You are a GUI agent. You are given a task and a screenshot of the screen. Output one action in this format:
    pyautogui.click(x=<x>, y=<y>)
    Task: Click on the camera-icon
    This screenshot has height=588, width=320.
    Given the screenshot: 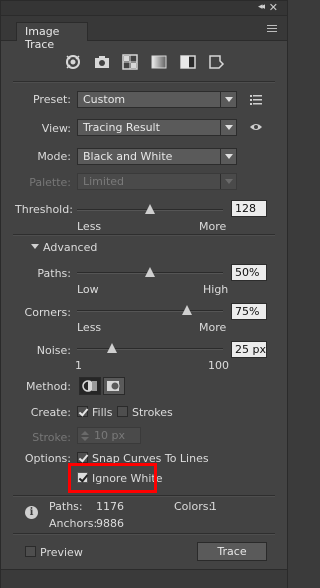 What is the action you would take?
    pyautogui.click(x=102, y=62)
    